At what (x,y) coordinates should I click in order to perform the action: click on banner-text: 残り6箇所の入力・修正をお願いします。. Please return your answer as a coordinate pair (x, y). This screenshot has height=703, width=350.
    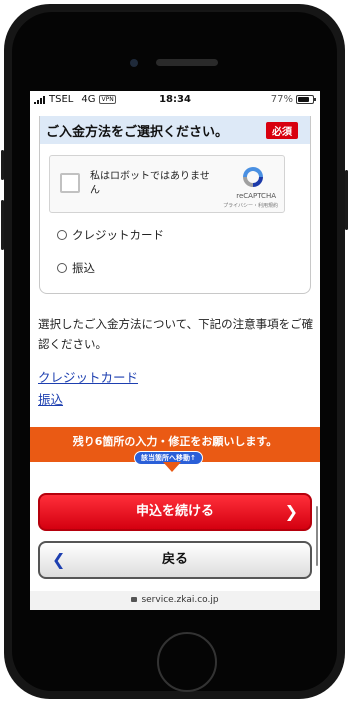
    Looking at the image, I should click on (175, 441).